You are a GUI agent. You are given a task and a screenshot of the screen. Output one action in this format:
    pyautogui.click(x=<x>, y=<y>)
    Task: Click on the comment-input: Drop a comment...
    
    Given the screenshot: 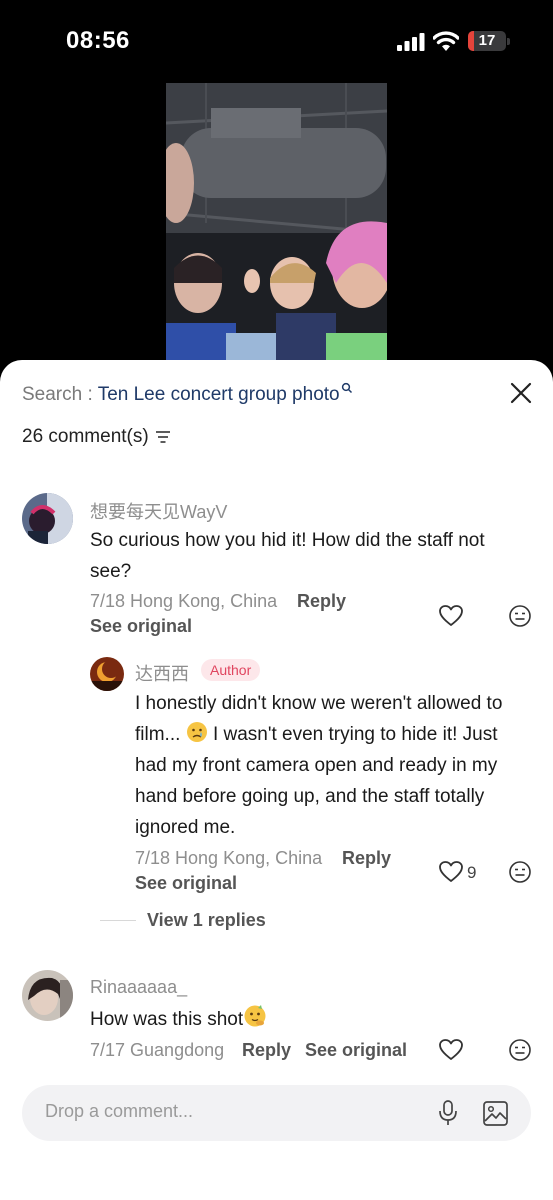 What is the action you would take?
    pyautogui.click(x=276, y=1113)
    